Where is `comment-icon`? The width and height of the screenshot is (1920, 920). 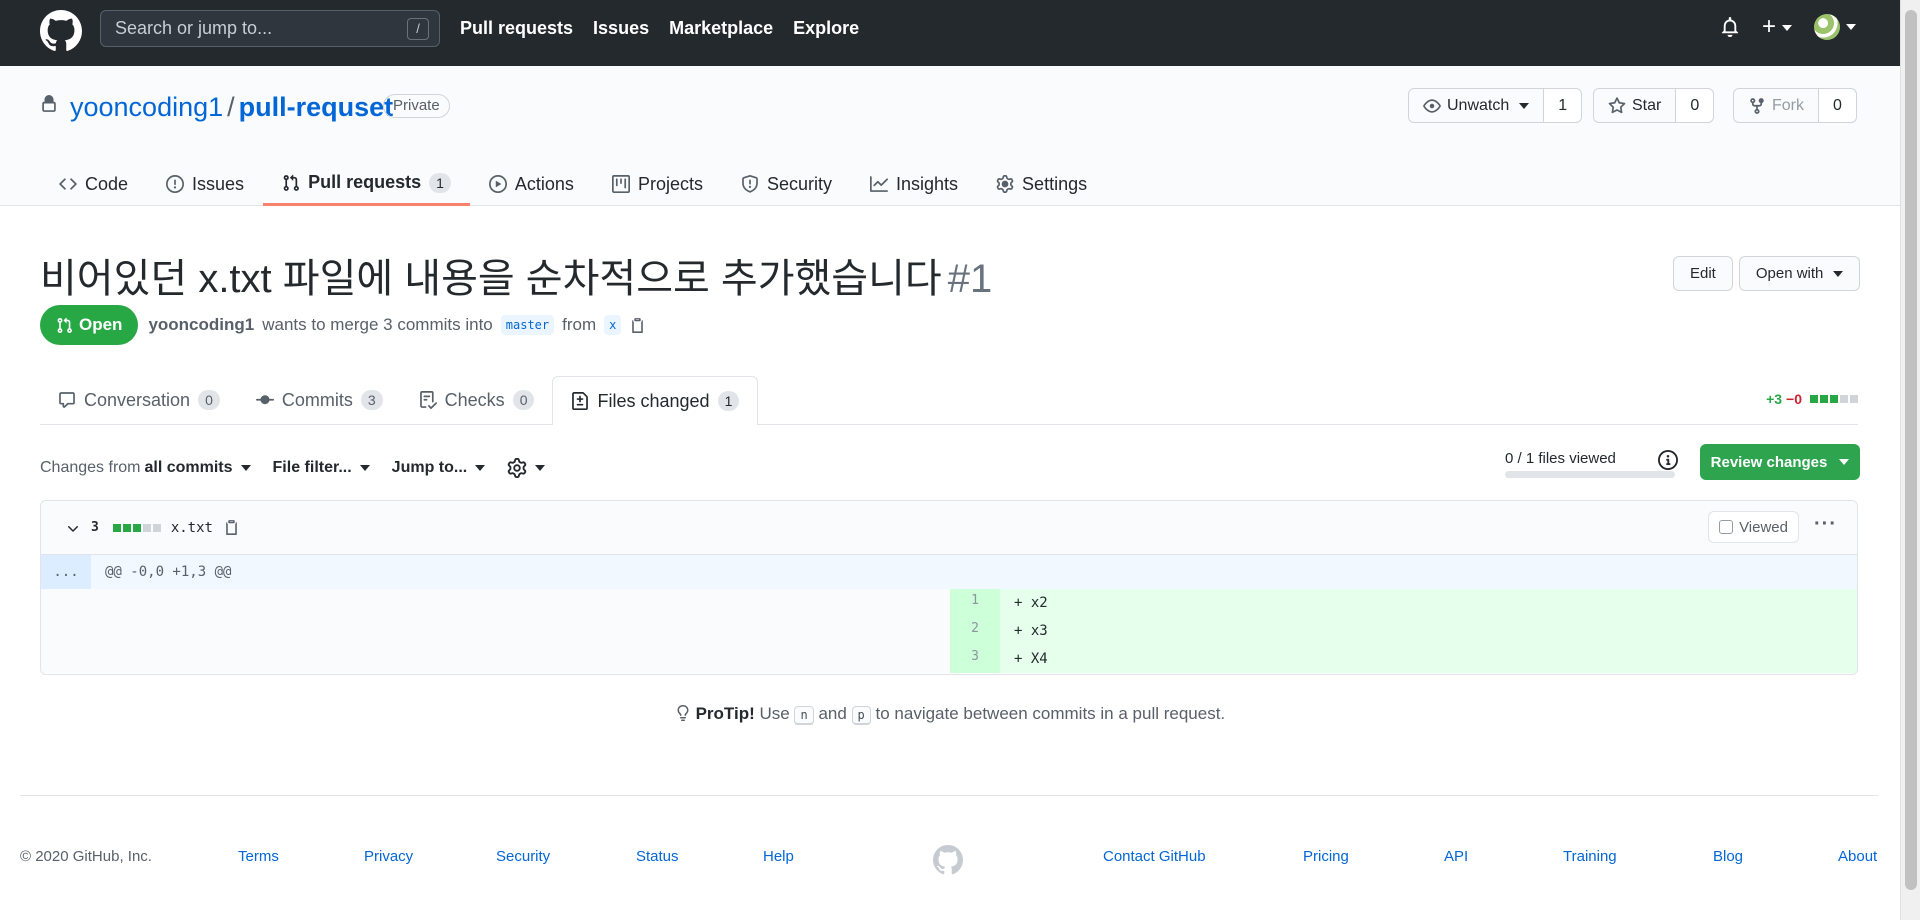 comment-icon is located at coordinates (67, 400).